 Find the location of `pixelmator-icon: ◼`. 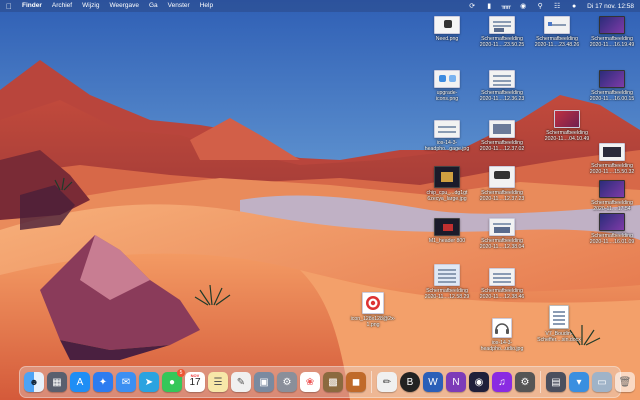

pixelmator-icon: ◼ is located at coordinates (356, 382).